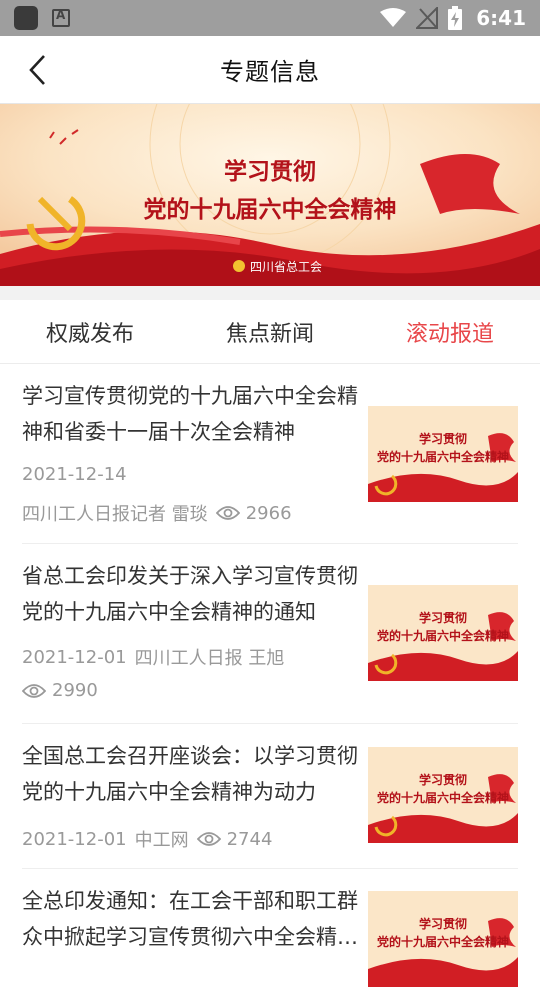  What do you see at coordinates (239, 266) in the screenshot?
I see `union-logo-icon` at bounding box center [239, 266].